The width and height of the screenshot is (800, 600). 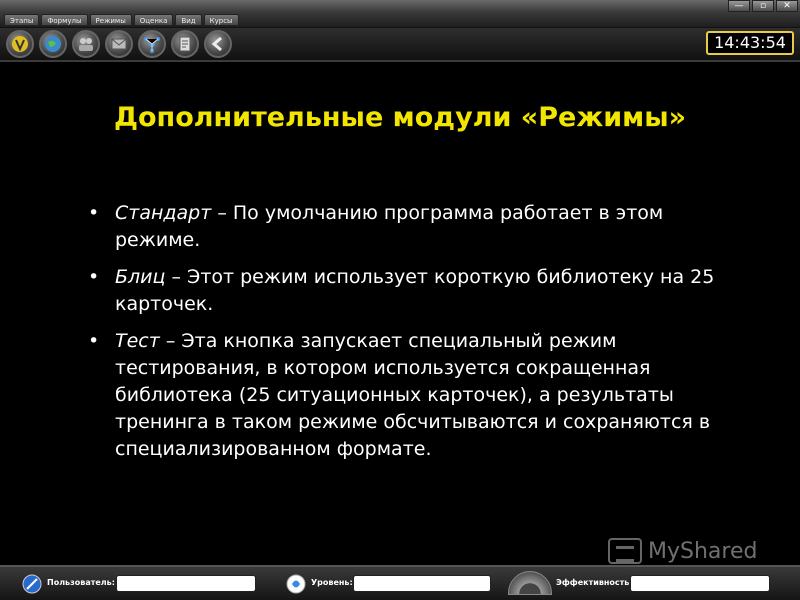 I want to click on main-menu: Этапы Формулы Режимы Оценка Вид Курсы, so click(x=122, y=20).